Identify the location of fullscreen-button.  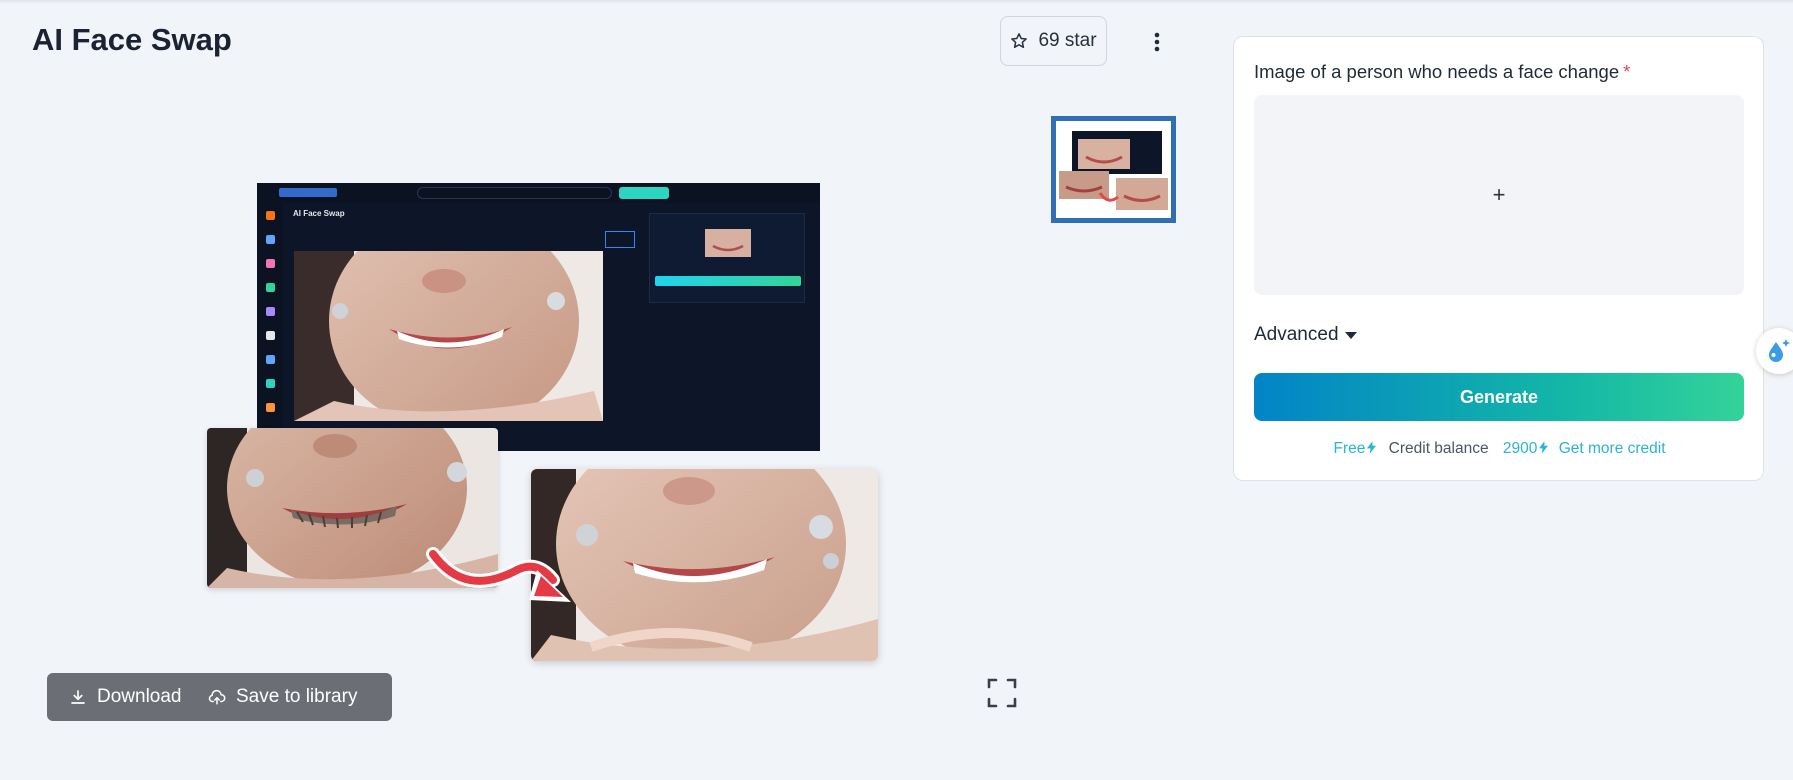
(1002, 693).